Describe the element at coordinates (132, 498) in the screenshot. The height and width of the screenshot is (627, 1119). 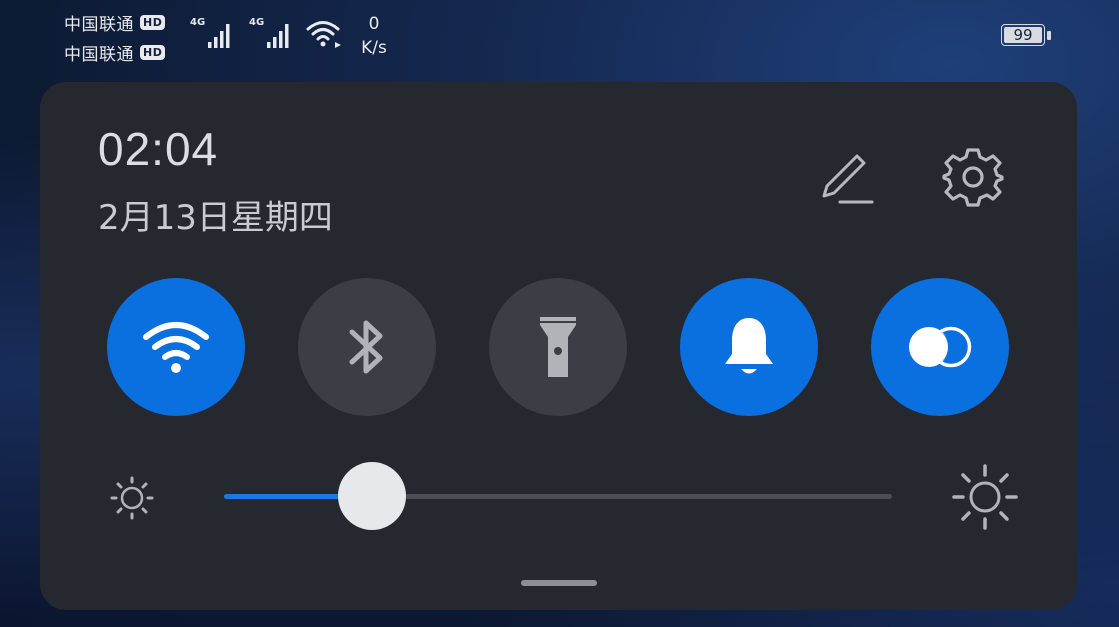
I see `brightness-low-icon` at that location.